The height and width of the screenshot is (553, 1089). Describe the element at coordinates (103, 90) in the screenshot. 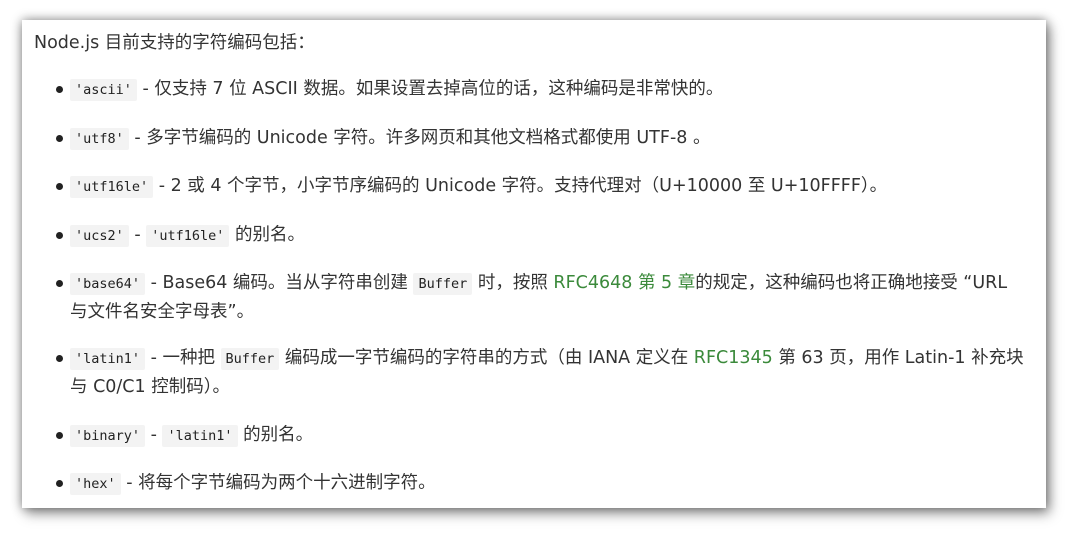

I see `code-ascii: 'ascii'` at that location.